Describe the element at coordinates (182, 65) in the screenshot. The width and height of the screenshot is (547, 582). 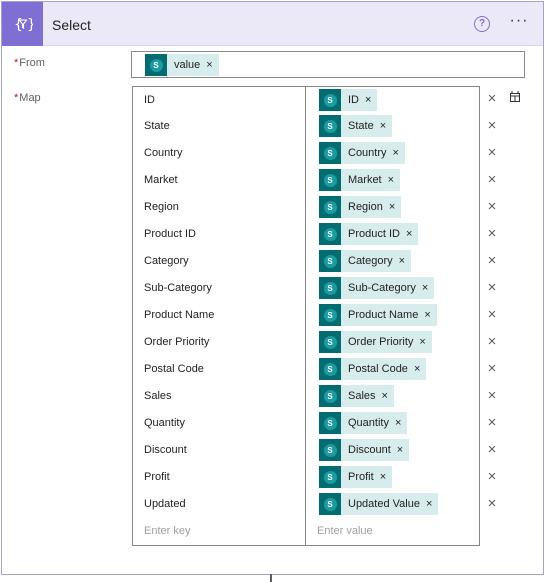
I see `from-token: S value ×` at that location.